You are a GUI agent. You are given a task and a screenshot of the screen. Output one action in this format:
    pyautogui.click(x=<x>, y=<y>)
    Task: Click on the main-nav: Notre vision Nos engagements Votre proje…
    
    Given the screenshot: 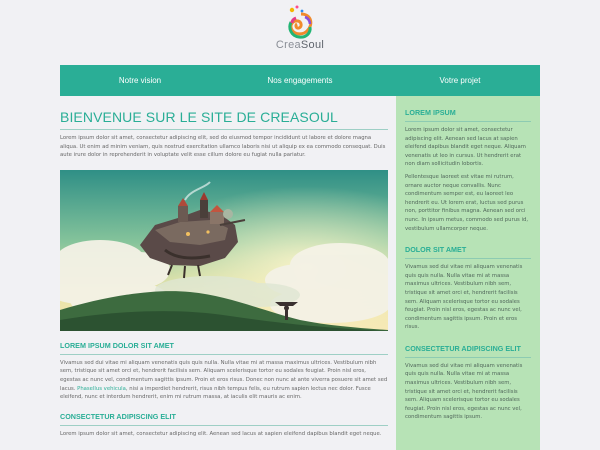 What is the action you would take?
    pyautogui.click(x=300, y=80)
    